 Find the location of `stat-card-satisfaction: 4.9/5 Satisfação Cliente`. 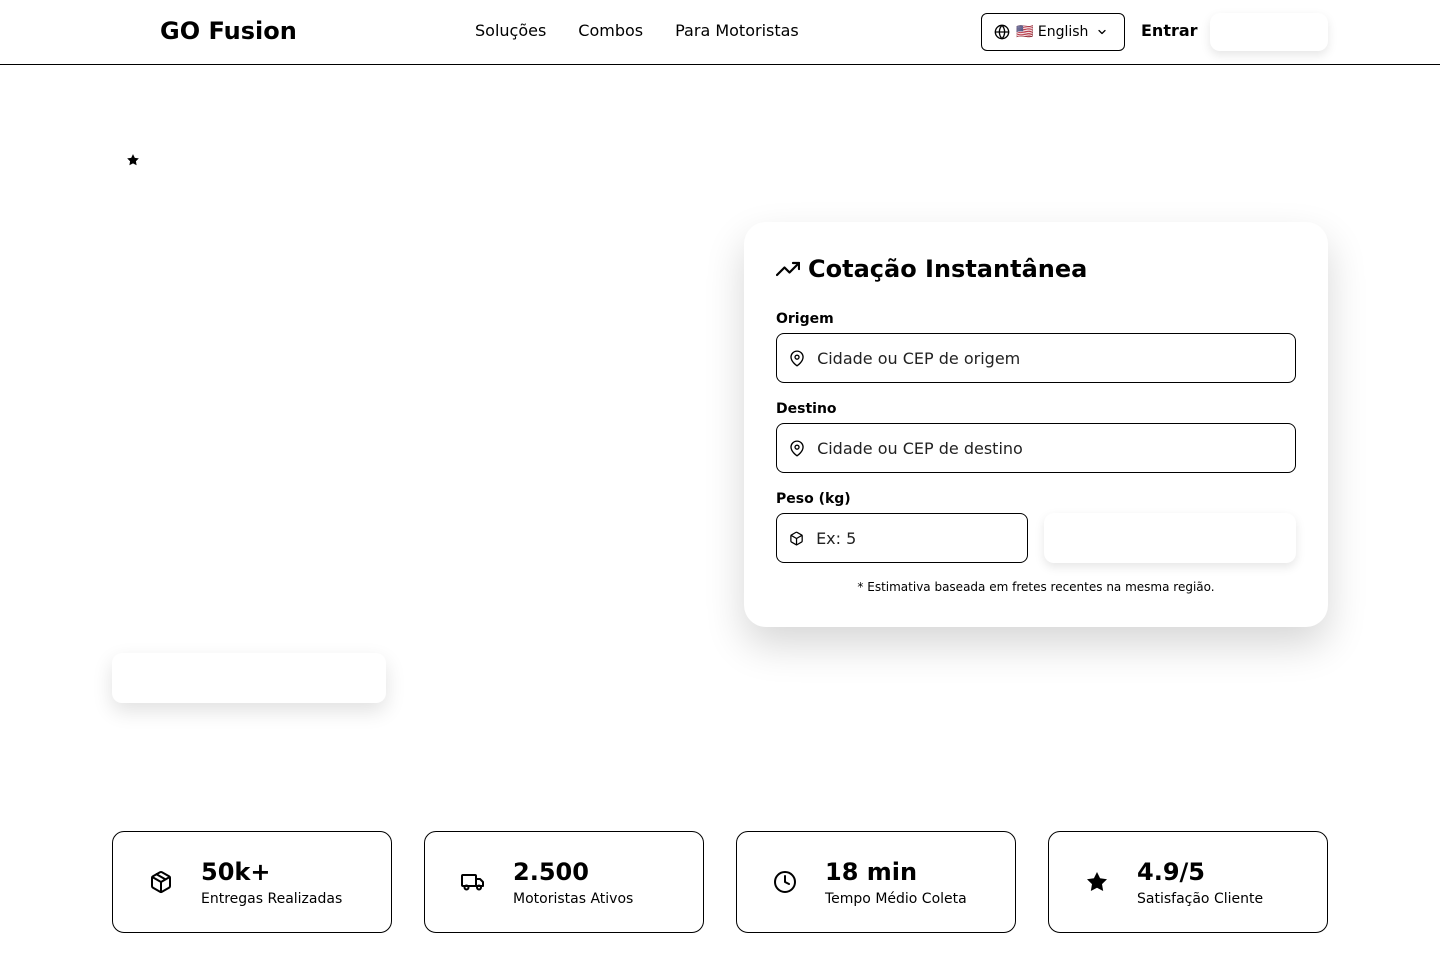

stat-card-satisfaction: 4.9/5 Satisfação Cliente is located at coordinates (1188, 882).